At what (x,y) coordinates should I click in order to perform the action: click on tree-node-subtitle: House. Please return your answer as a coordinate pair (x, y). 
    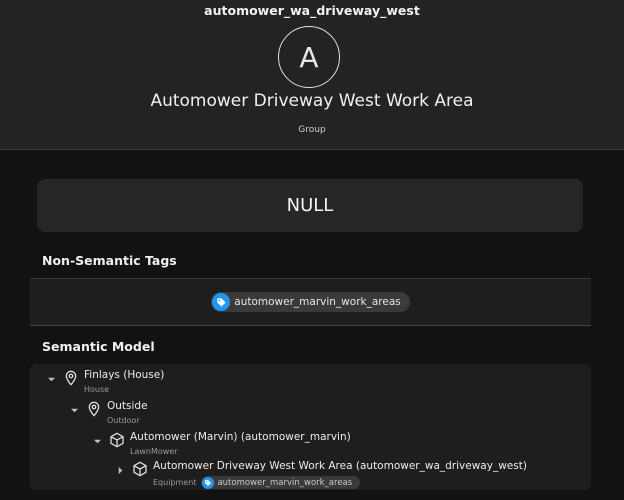
    Looking at the image, I should click on (97, 389).